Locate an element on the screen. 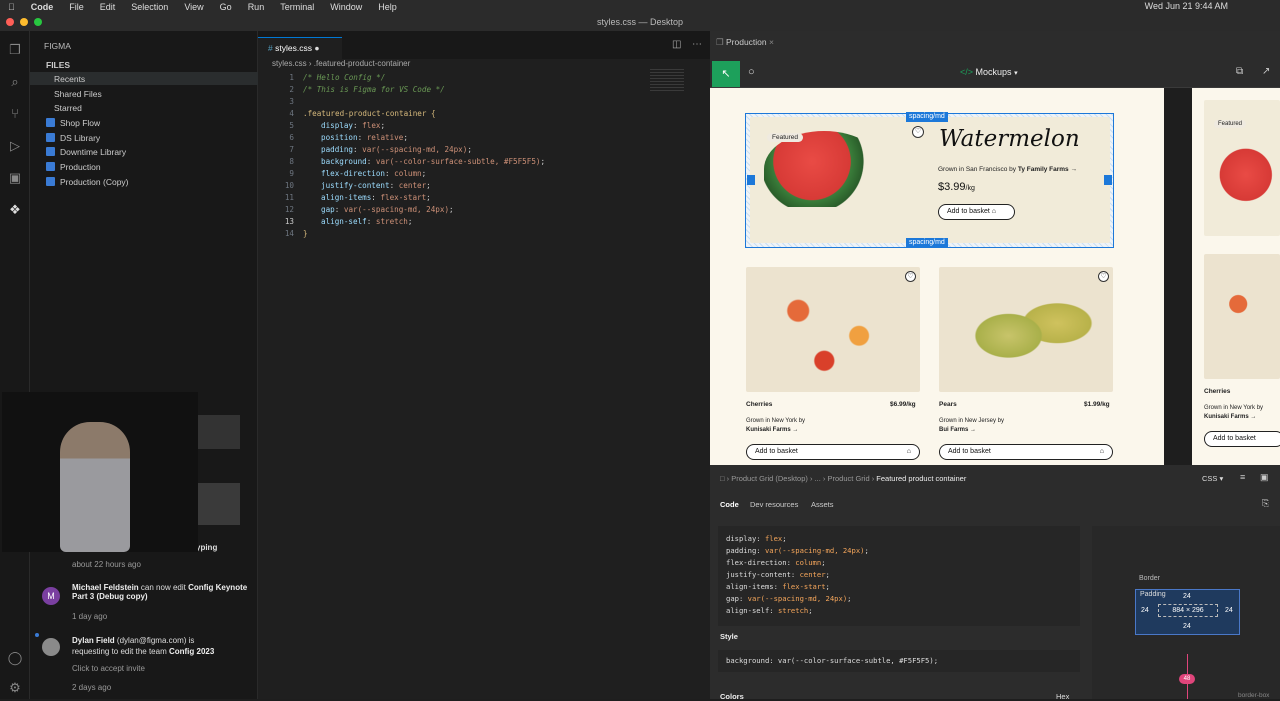 This screenshot has height=701, width=1280. menu-file: File is located at coordinates (76, 7).